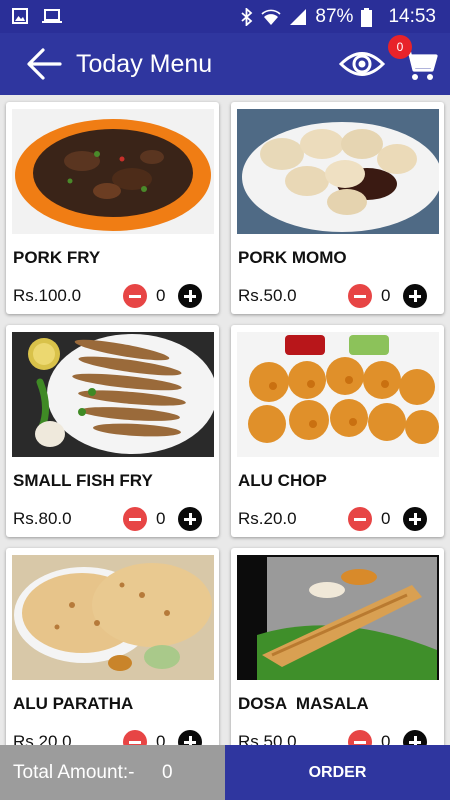  I want to click on menu-card: PORK MOMO Rs.50.0 0, so click(337, 208).